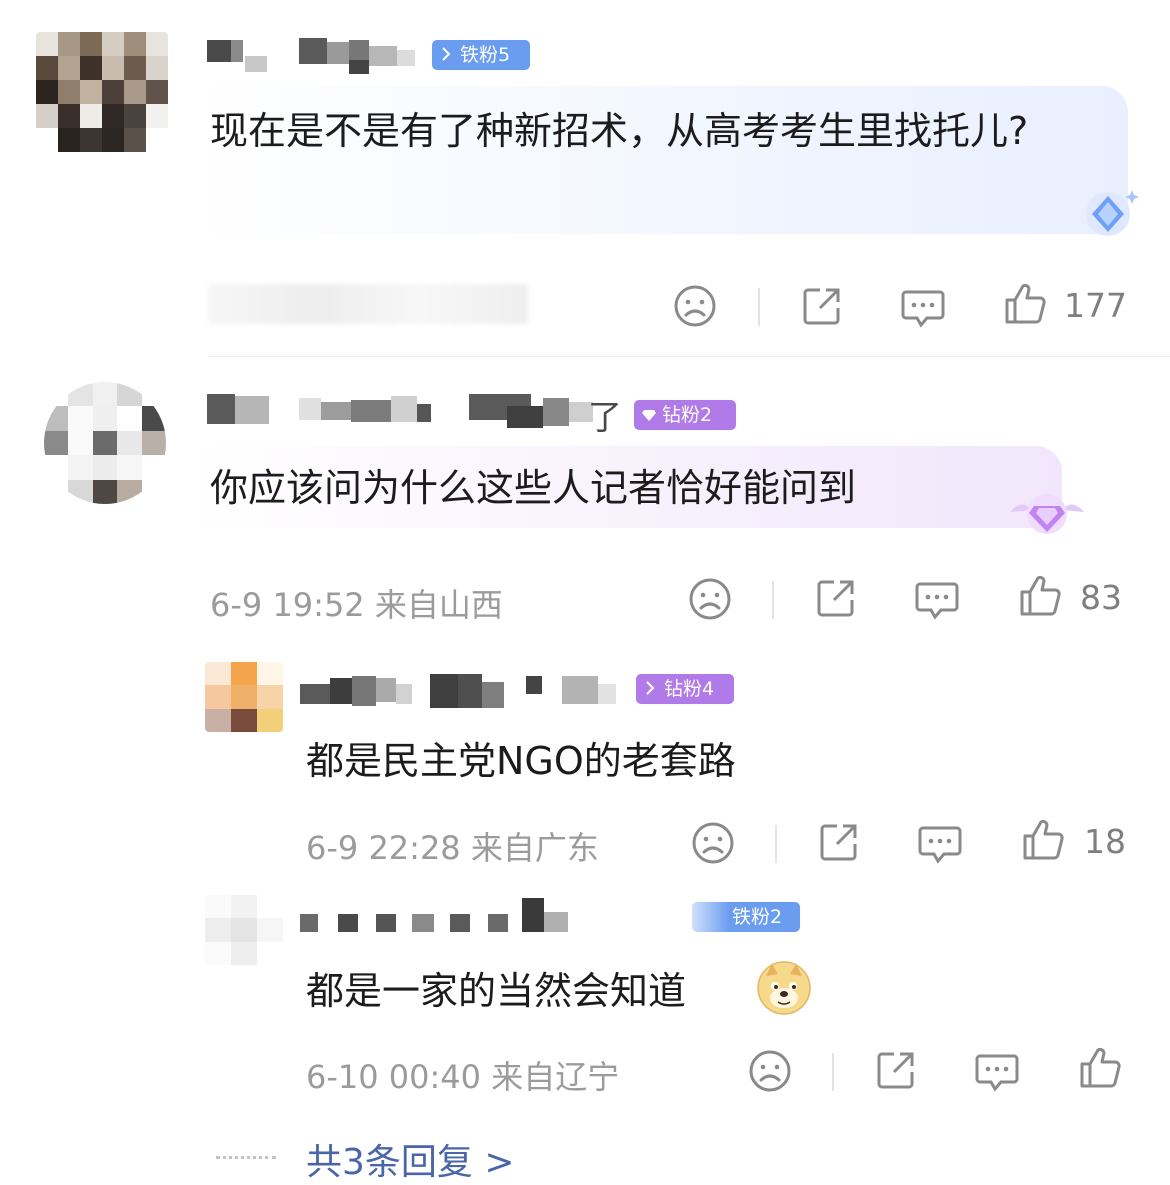 Image resolution: width=1170 pixels, height=1185 pixels. I want to click on doge-emoji, so click(784, 988).